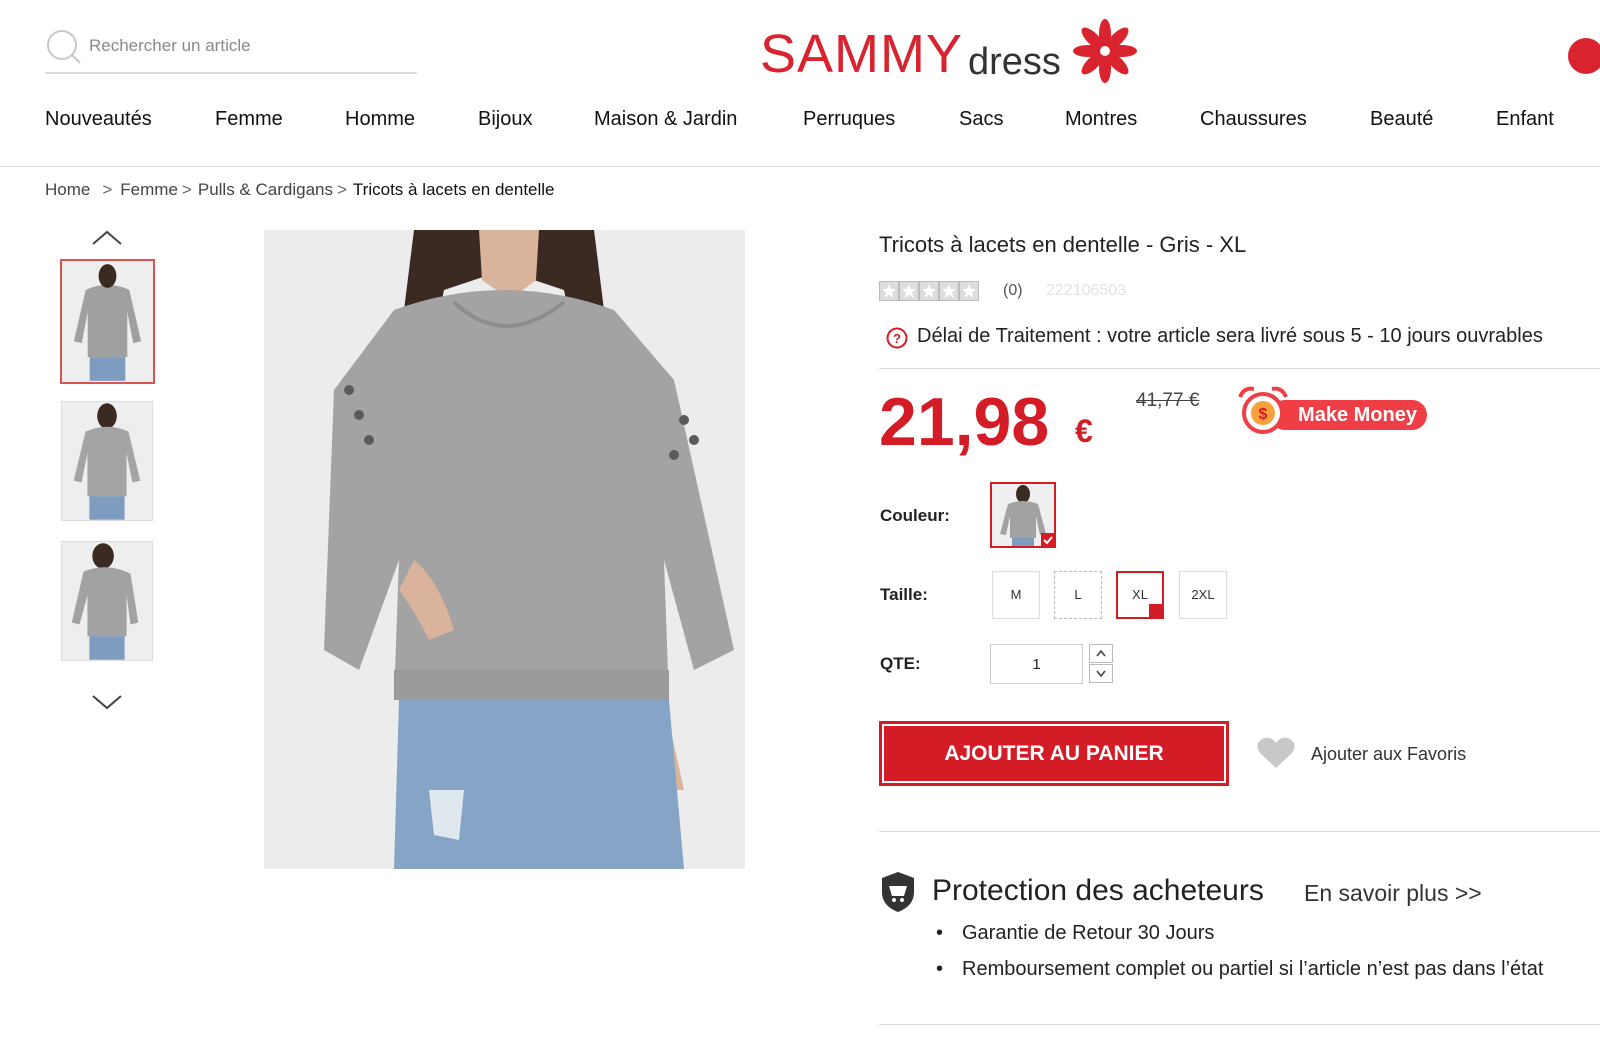 This screenshot has height=1053, width=1600. What do you see at coordinates (1098, 890) in the screenshot?
I see `buyer-protection-title: Protection des acheteurs` at bounding box center [1098, 890].